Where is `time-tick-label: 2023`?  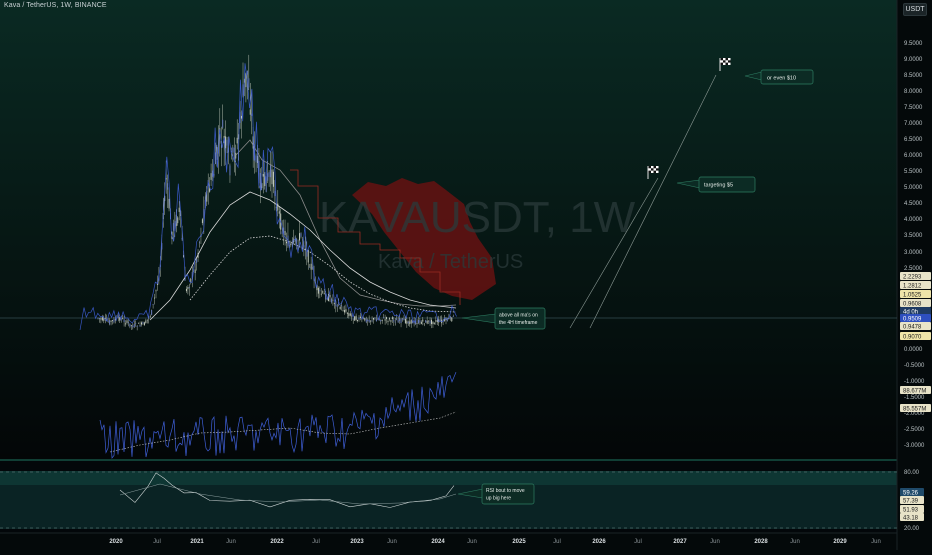
time-tick-label: 2023 is located at coordinates (357, 542).